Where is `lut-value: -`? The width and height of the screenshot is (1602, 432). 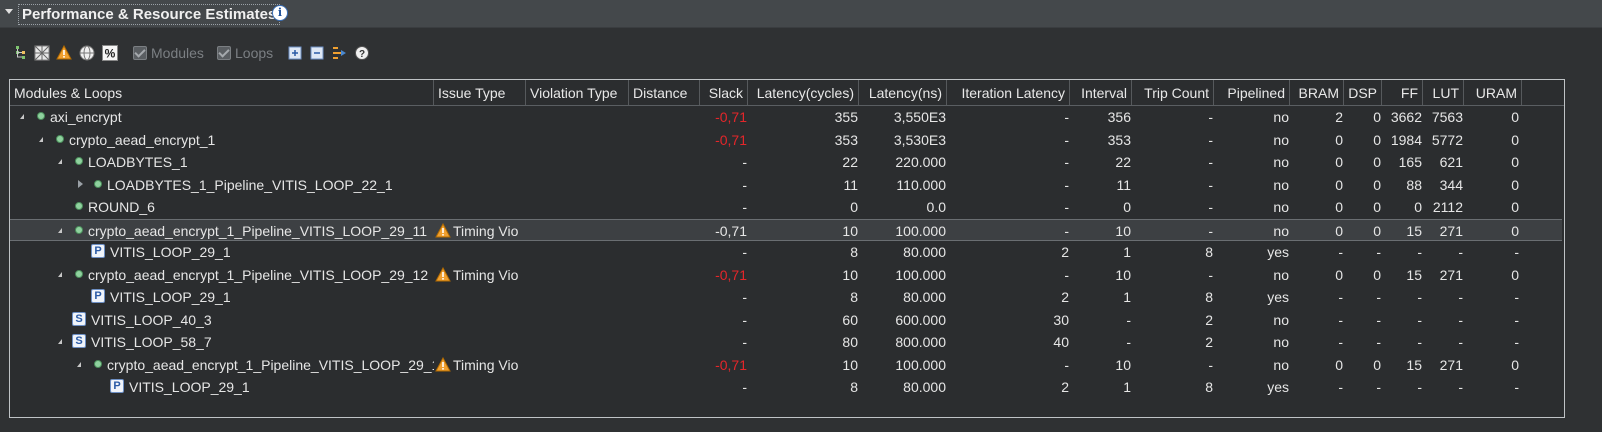 lut-value: - is located at coordinates (1460, 252).